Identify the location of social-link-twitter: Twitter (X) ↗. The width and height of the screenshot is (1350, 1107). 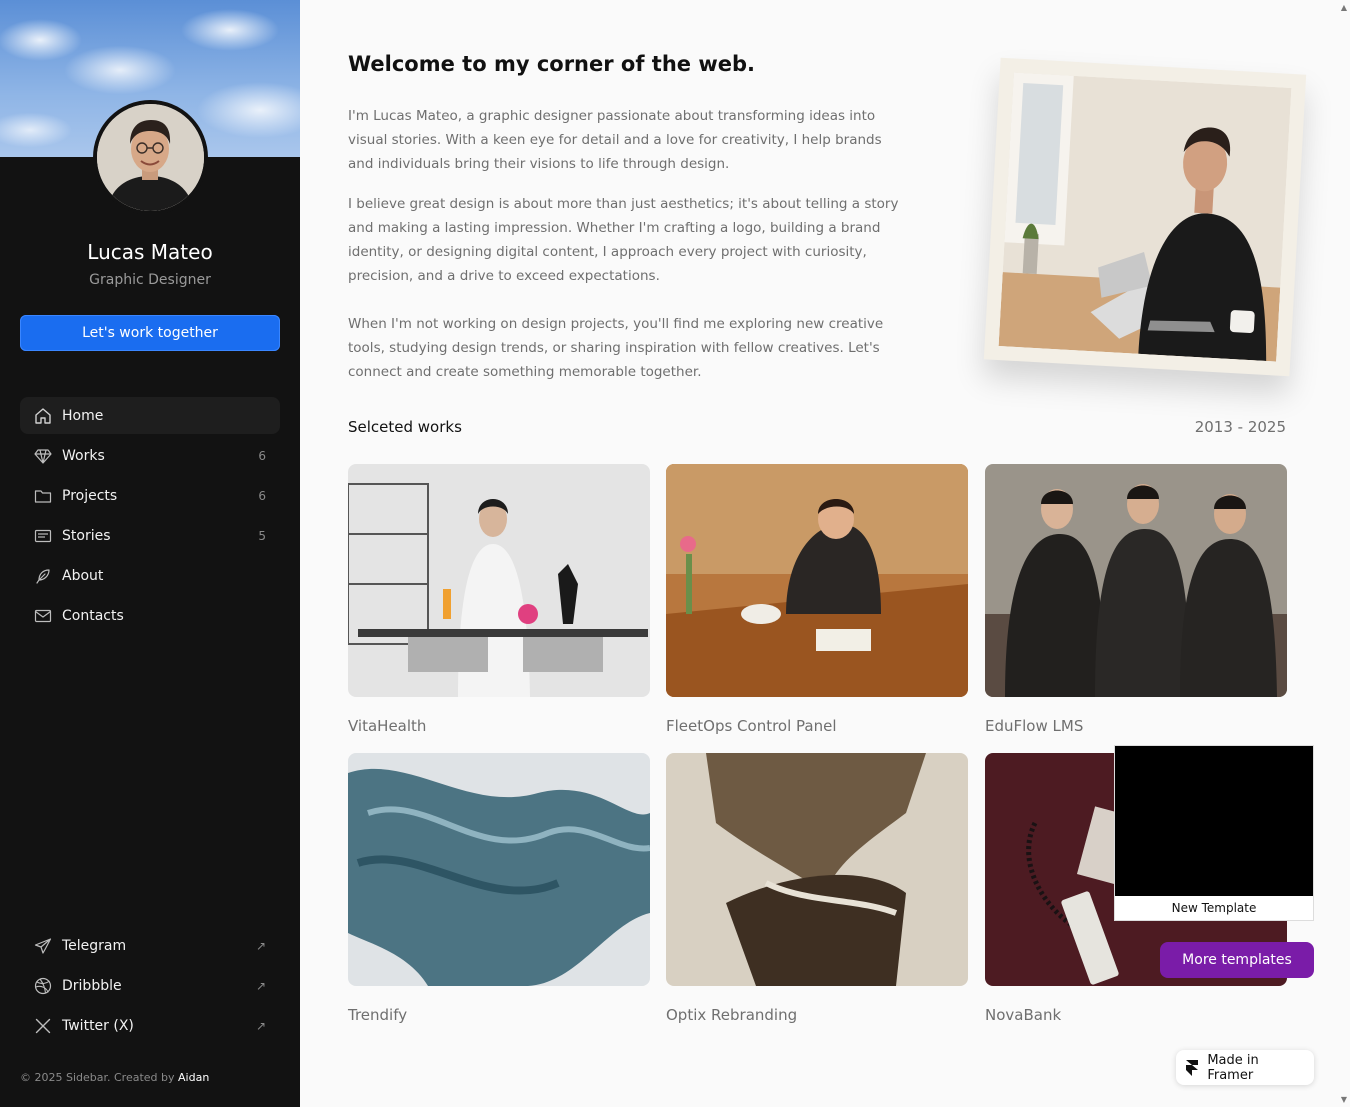
(150, 1025).